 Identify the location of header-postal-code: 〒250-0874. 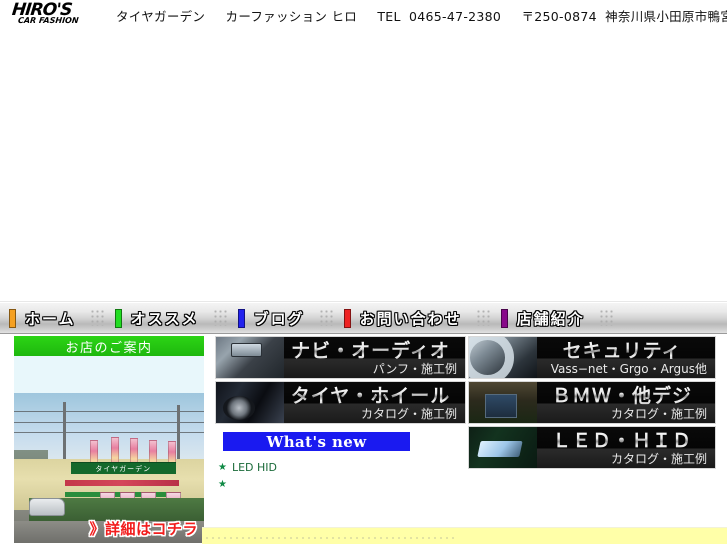
(559, 16).